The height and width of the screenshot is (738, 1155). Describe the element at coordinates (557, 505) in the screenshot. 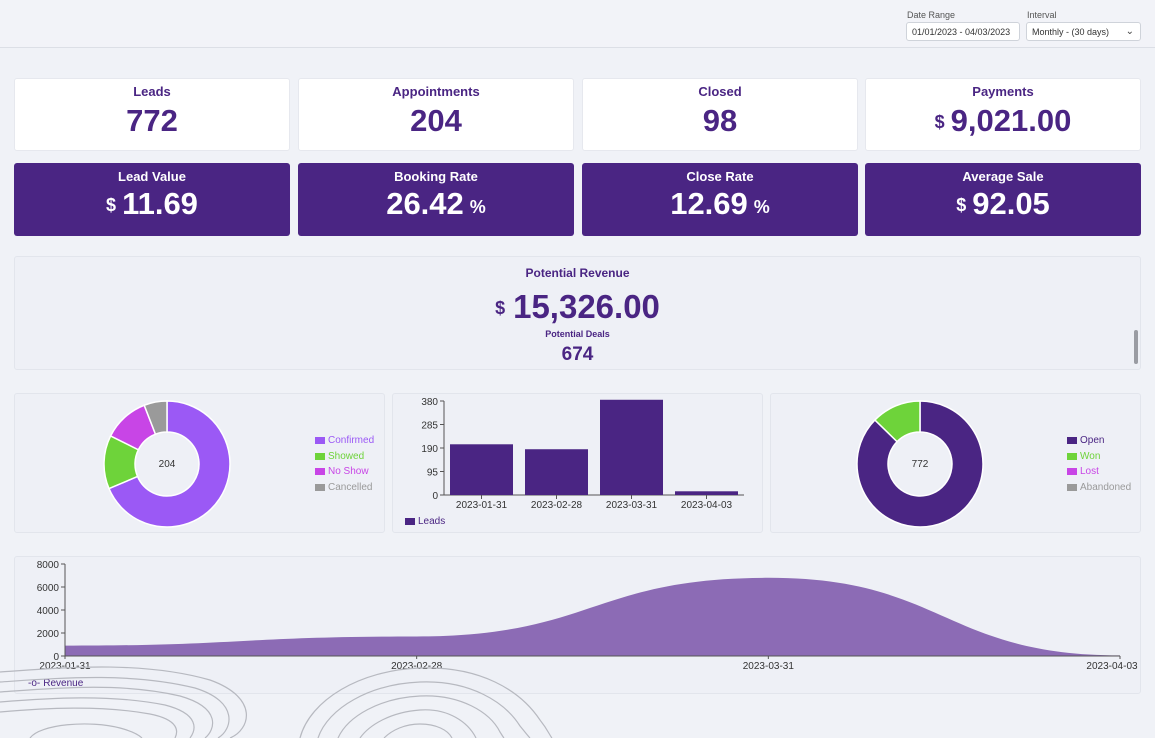

I see `bar-x-tick-label: 2023-02-28` at that location.